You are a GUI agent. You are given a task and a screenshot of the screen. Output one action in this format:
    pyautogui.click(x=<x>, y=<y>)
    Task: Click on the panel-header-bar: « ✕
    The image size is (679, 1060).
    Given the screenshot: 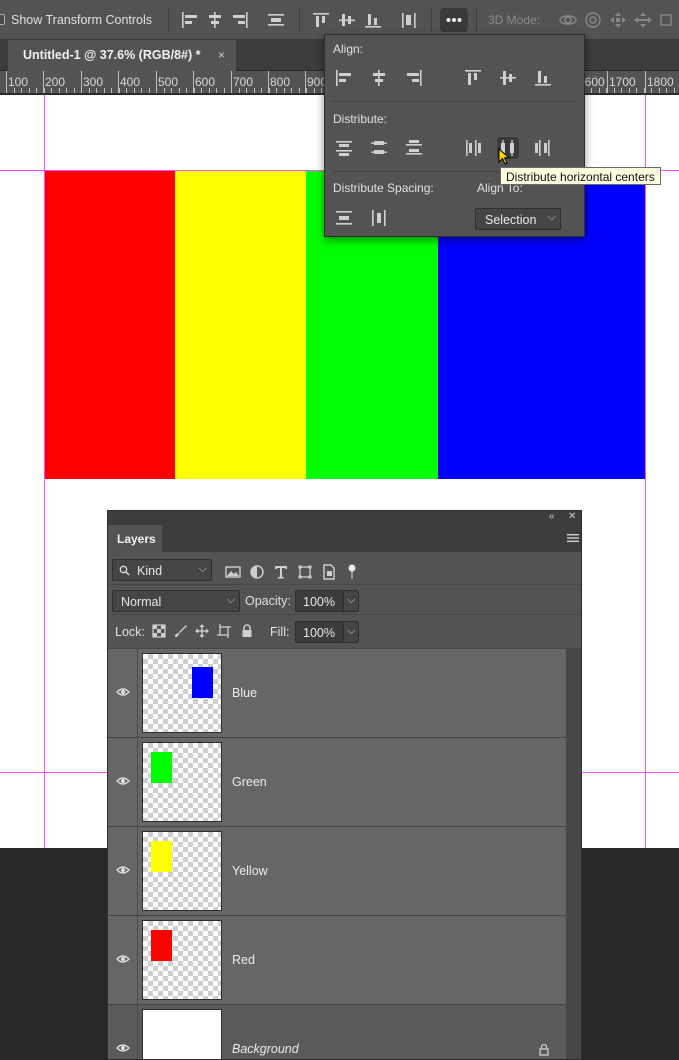 What is the action you would take?
    pyautogui.click(x=344, y=518)
    